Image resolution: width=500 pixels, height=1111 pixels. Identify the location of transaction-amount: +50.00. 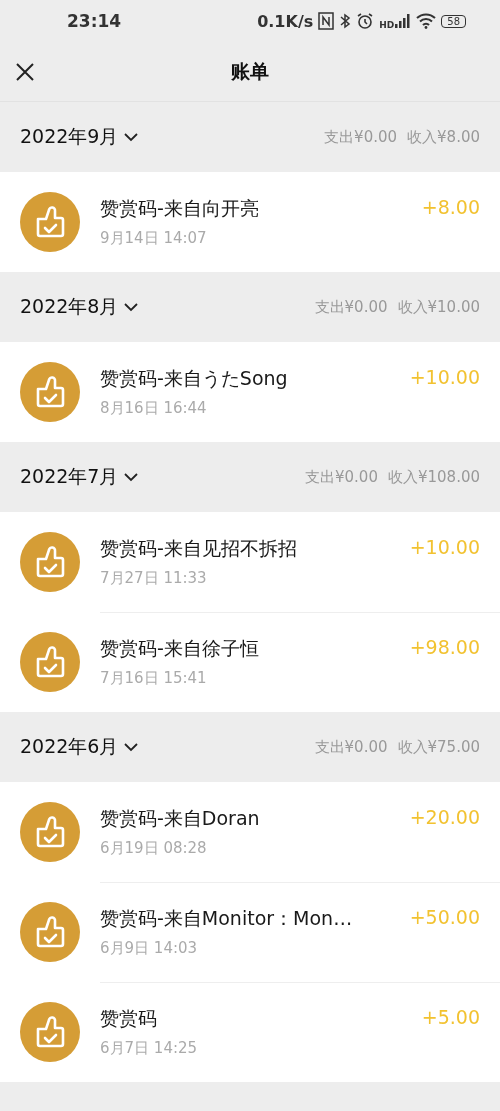
(444, 917).